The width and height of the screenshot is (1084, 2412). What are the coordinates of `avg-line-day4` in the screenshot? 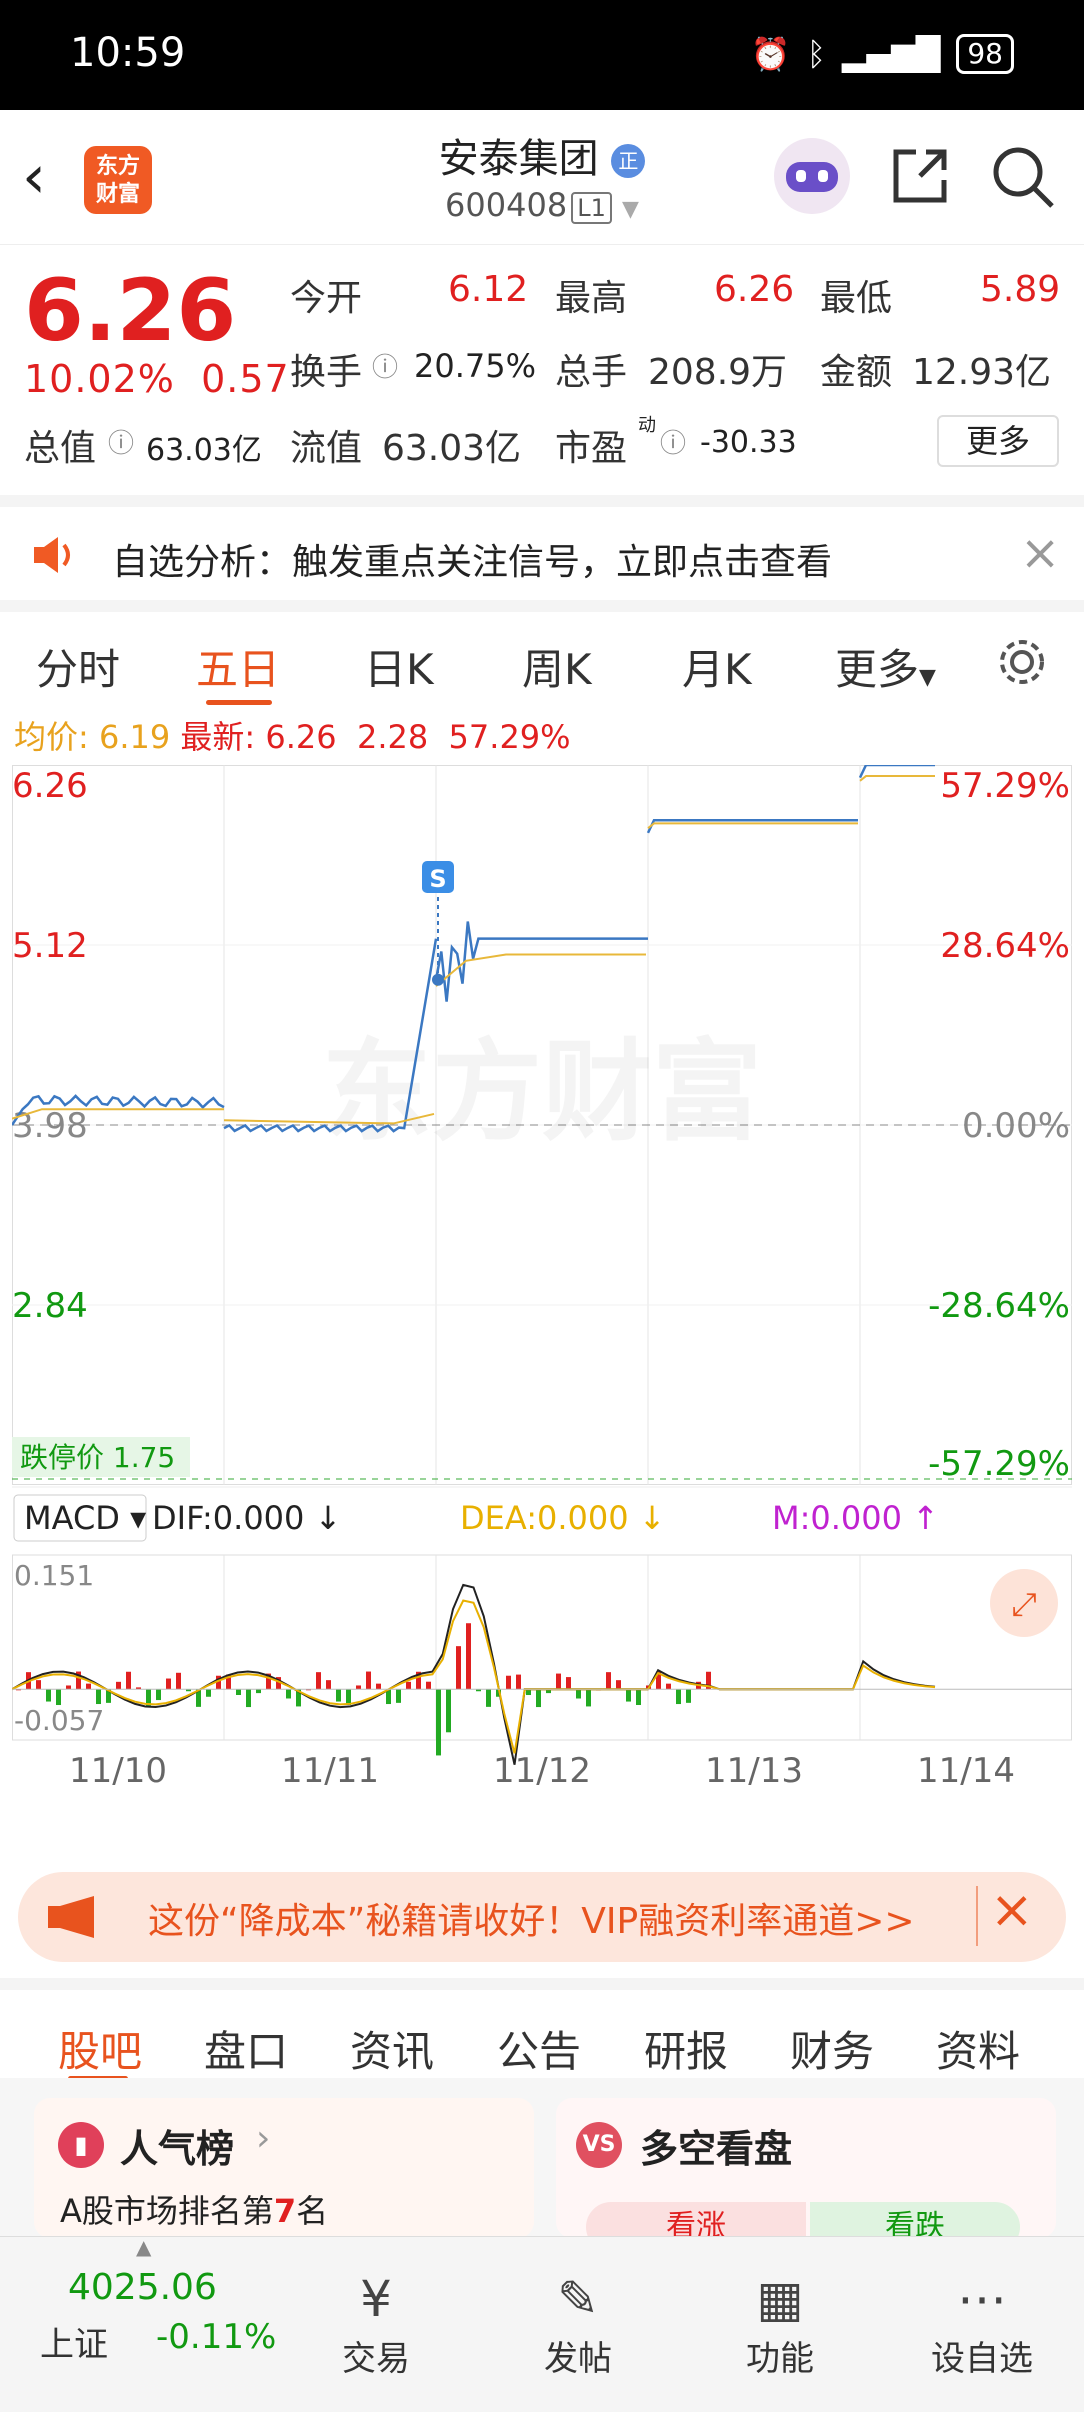 It's located at (752, 825).